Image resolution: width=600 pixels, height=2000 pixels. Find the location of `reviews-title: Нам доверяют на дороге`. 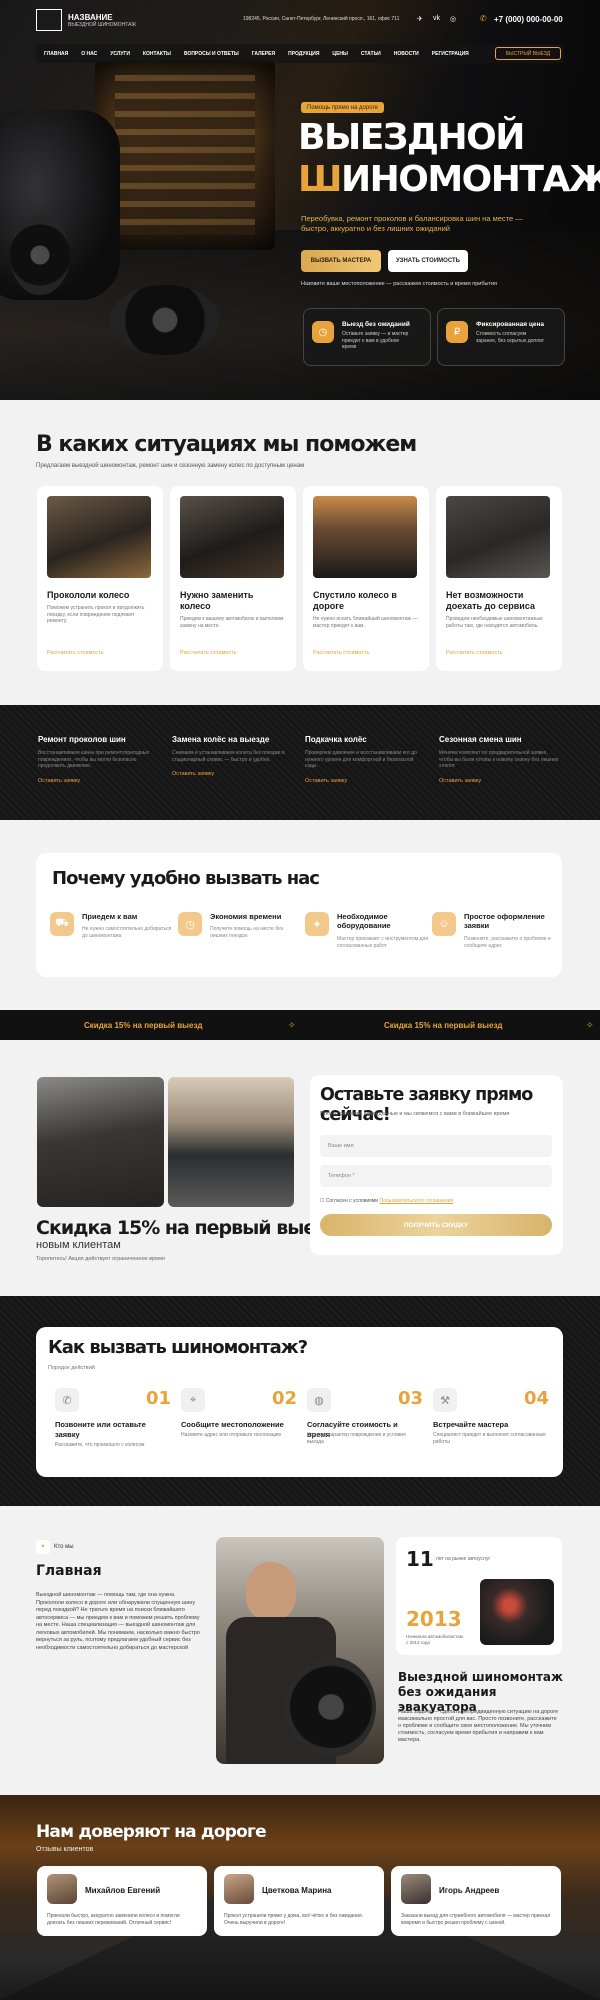

reviews-title: Нам доверяют на дороге is located at coordinates (151, 1832).